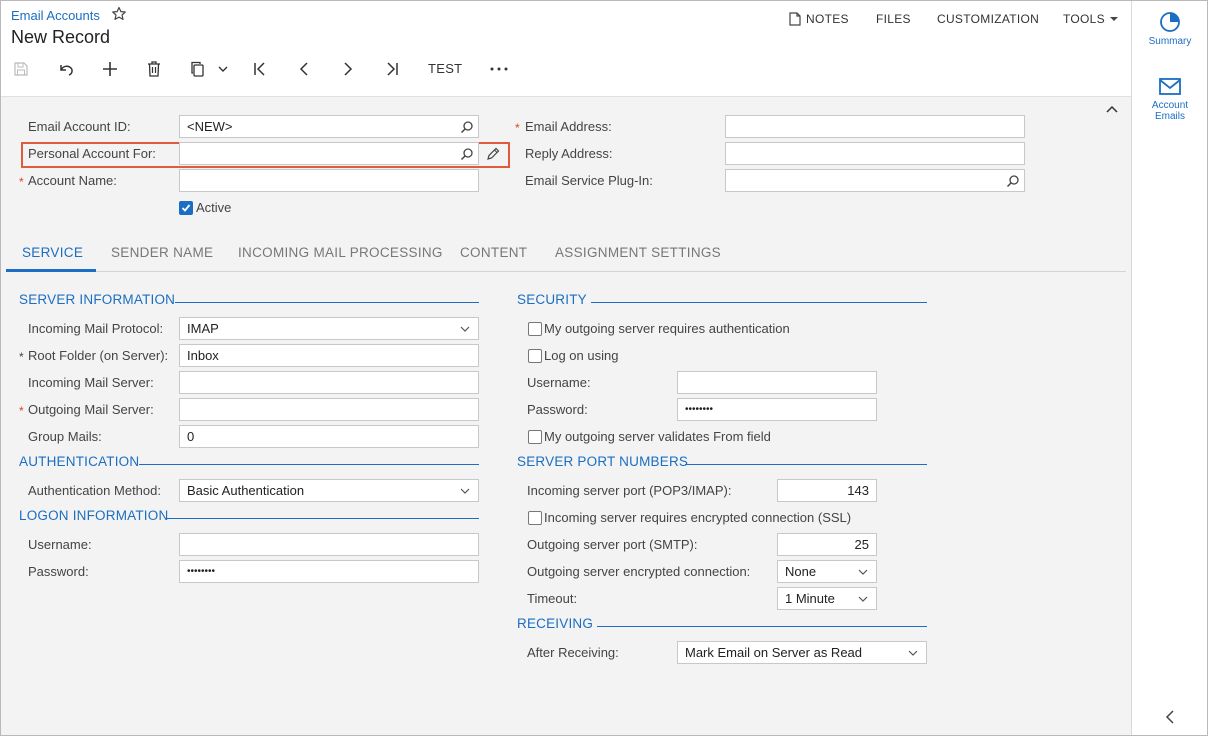 This screenshot has width=1208, height=736. What do you see at coordinates (91, 409) in the screenshot?
I see `outgoing-mail-server-label: Outgoing Mail Server:` at bounding box center [91, 409].